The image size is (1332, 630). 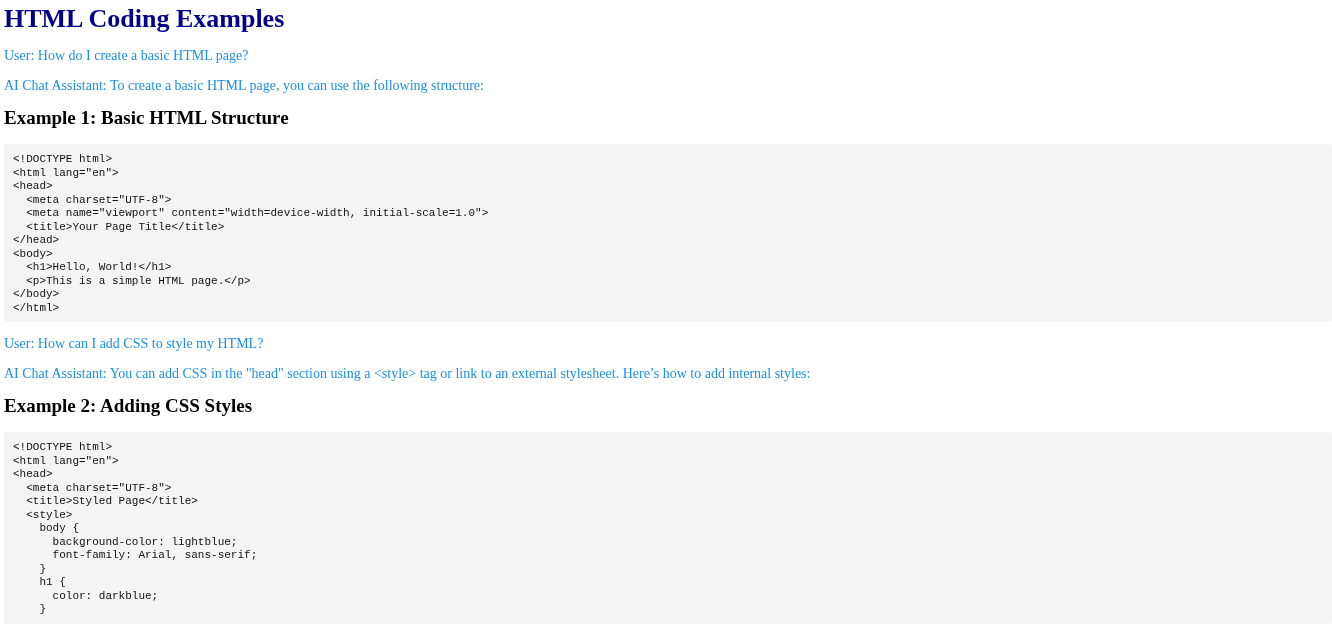 What do you see at coordinates (145, 19) in the screenshot?
I see `page-title: HTML Coding Examples` at bounding box center [145, 19].